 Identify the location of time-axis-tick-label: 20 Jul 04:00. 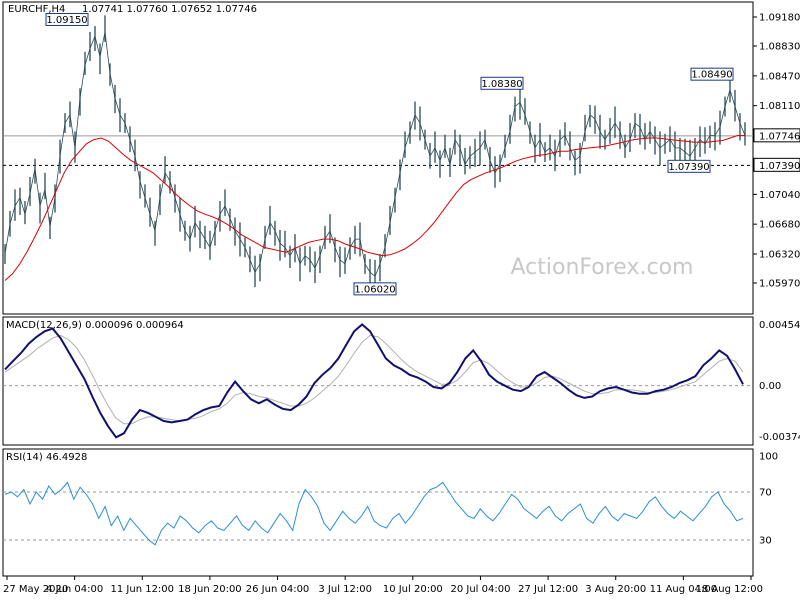
(480, 589).